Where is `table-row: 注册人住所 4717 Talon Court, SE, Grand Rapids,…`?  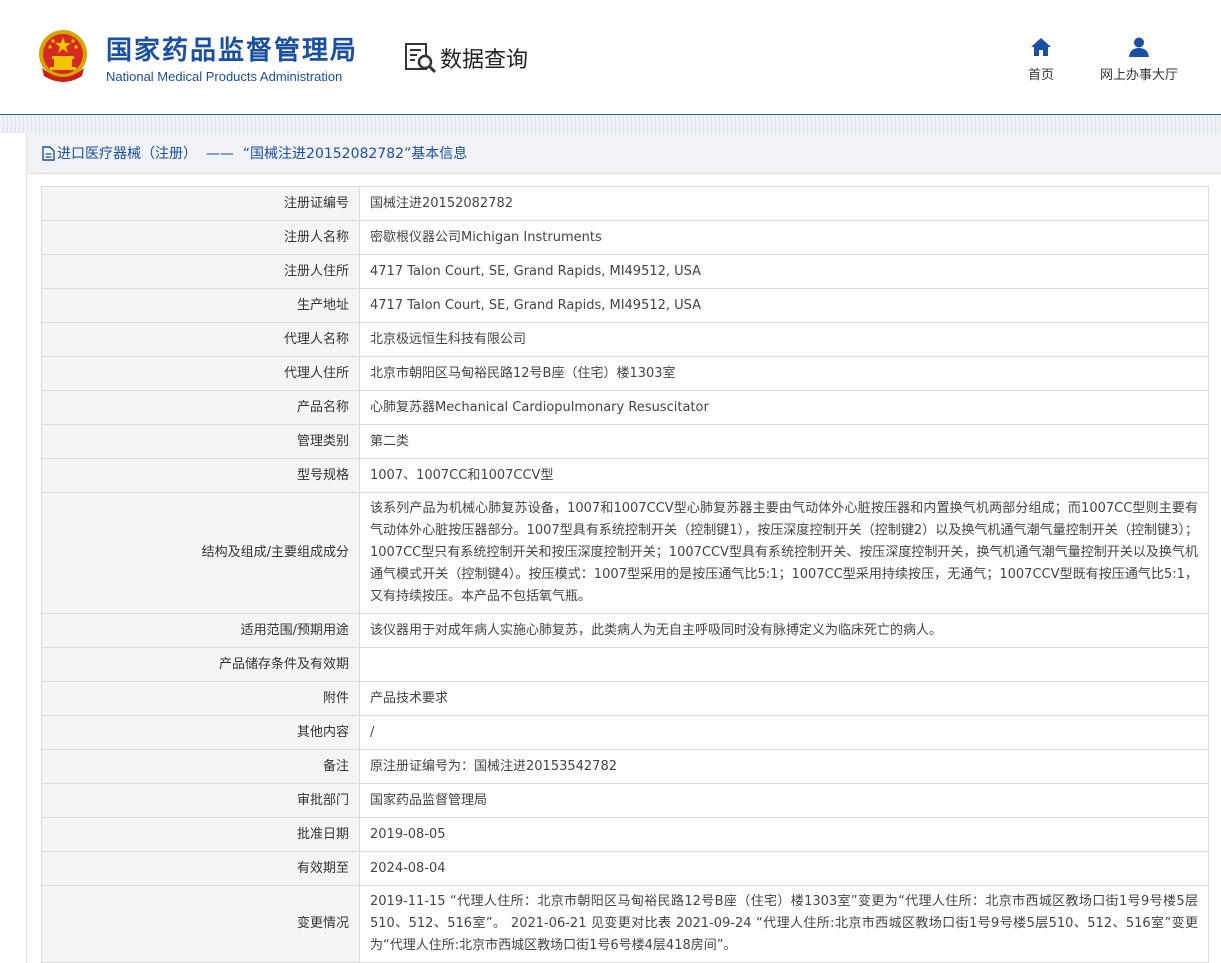
table-row: 注册人住所 4717 Talon Court, SE, Grand Rapids,… is located at coordinates (625, 271).